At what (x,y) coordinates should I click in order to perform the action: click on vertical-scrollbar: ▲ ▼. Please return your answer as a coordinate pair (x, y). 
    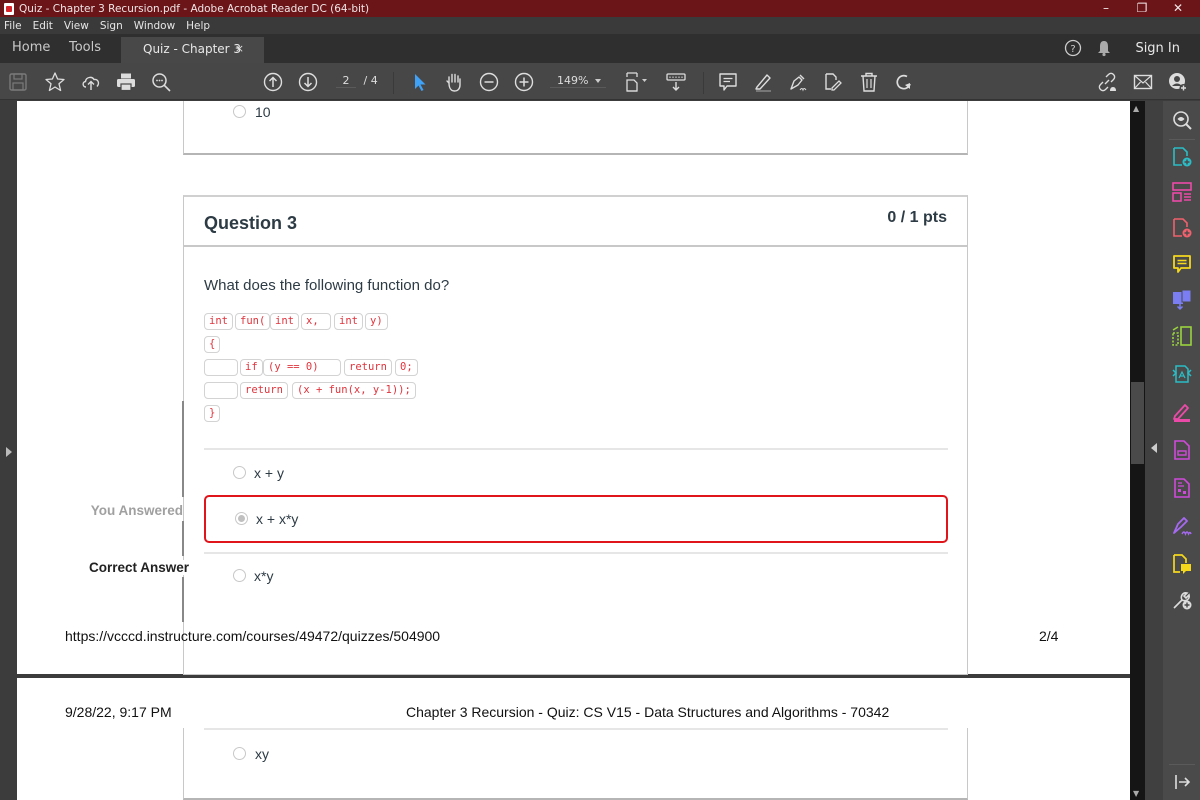
    Looking at the image, I should click on (1137, 450).